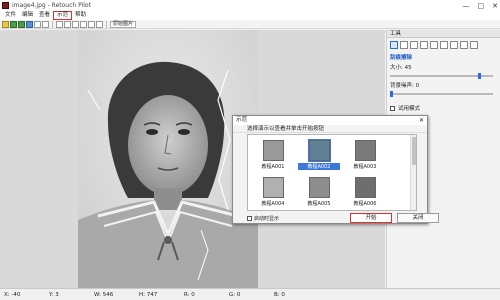  Describe the element at coordinates (413, 172) in the screenshot. I see `demo-list-scrollbar` at that location.